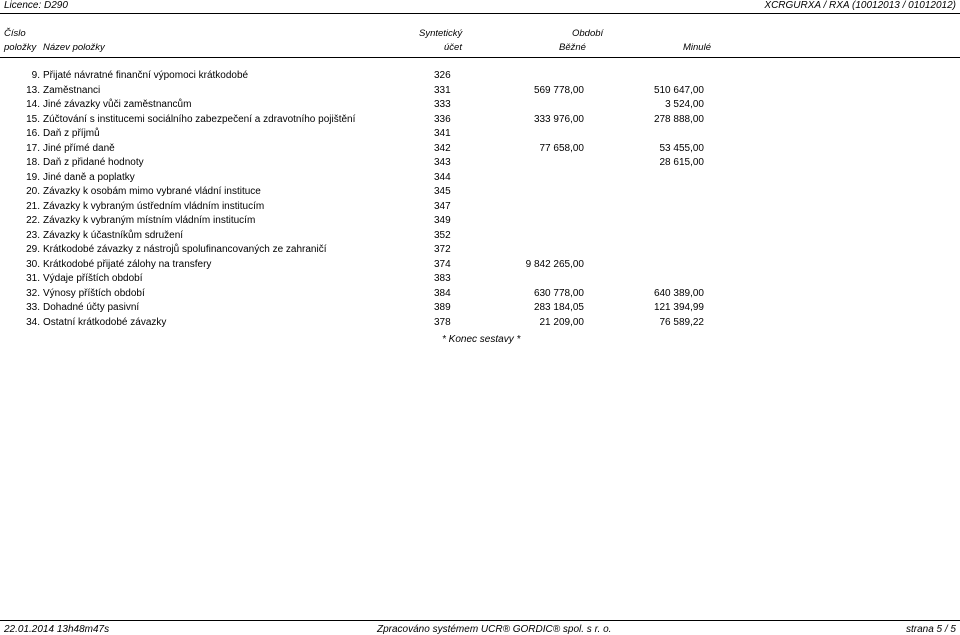  I want to click on table-row: 17. Jiné přímé daně 342 77 658,00 53 455,00, so click(480, 150).